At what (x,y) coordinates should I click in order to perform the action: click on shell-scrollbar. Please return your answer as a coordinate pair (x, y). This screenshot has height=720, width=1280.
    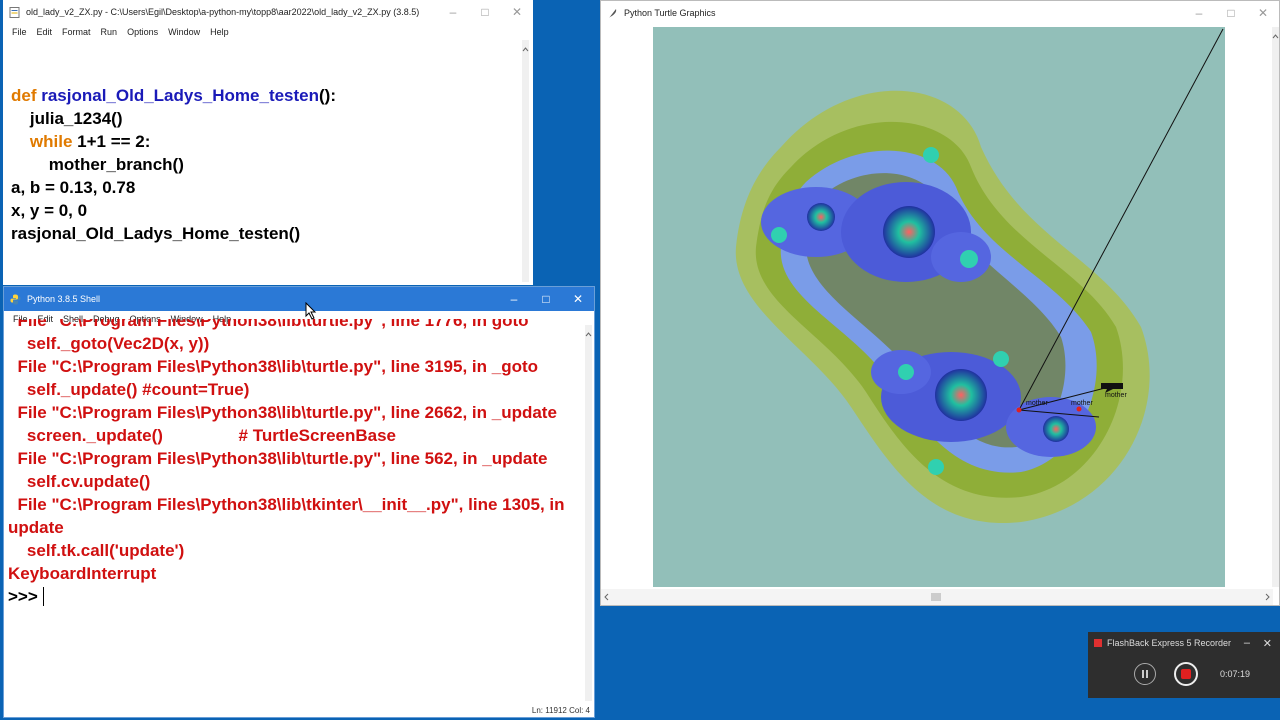
    Looking at the image, I should click on (588, 513).